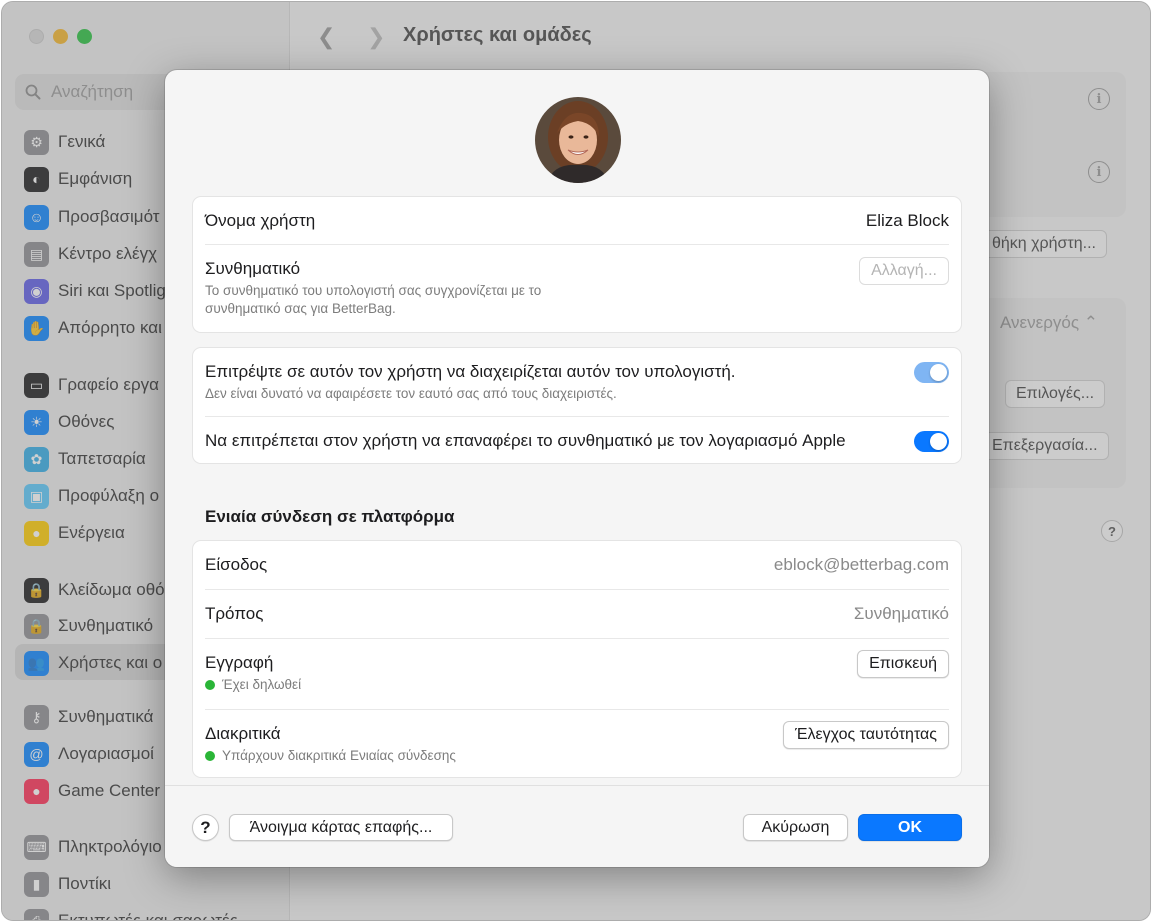 The width and height of the screenshot is (1152, 923). What do you see at coordinates (205, 827) in the screenshot?
I see `help-button: ?` at bounding box center [205, 827].